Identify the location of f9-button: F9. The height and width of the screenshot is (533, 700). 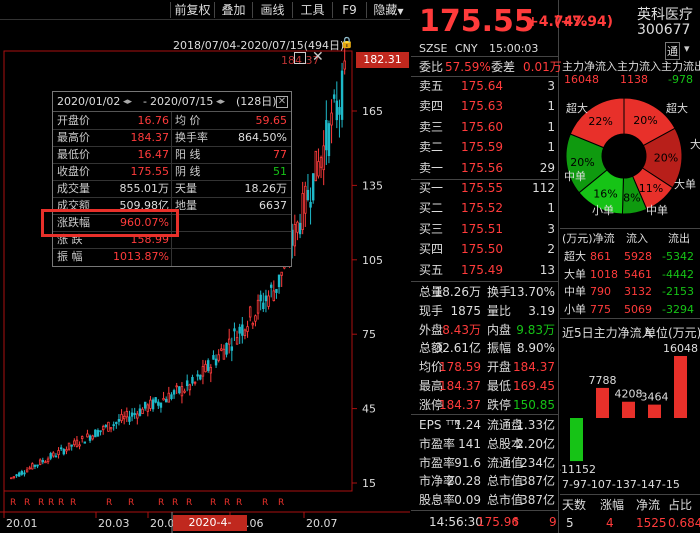
(349, 10).